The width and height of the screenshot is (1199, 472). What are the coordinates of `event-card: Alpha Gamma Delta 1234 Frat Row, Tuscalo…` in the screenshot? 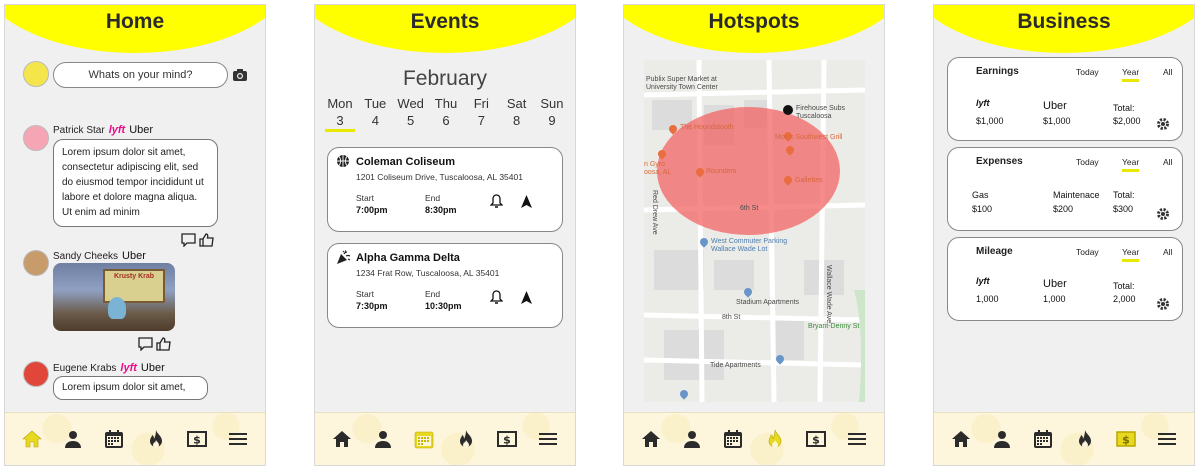 It's located at (445, 285).